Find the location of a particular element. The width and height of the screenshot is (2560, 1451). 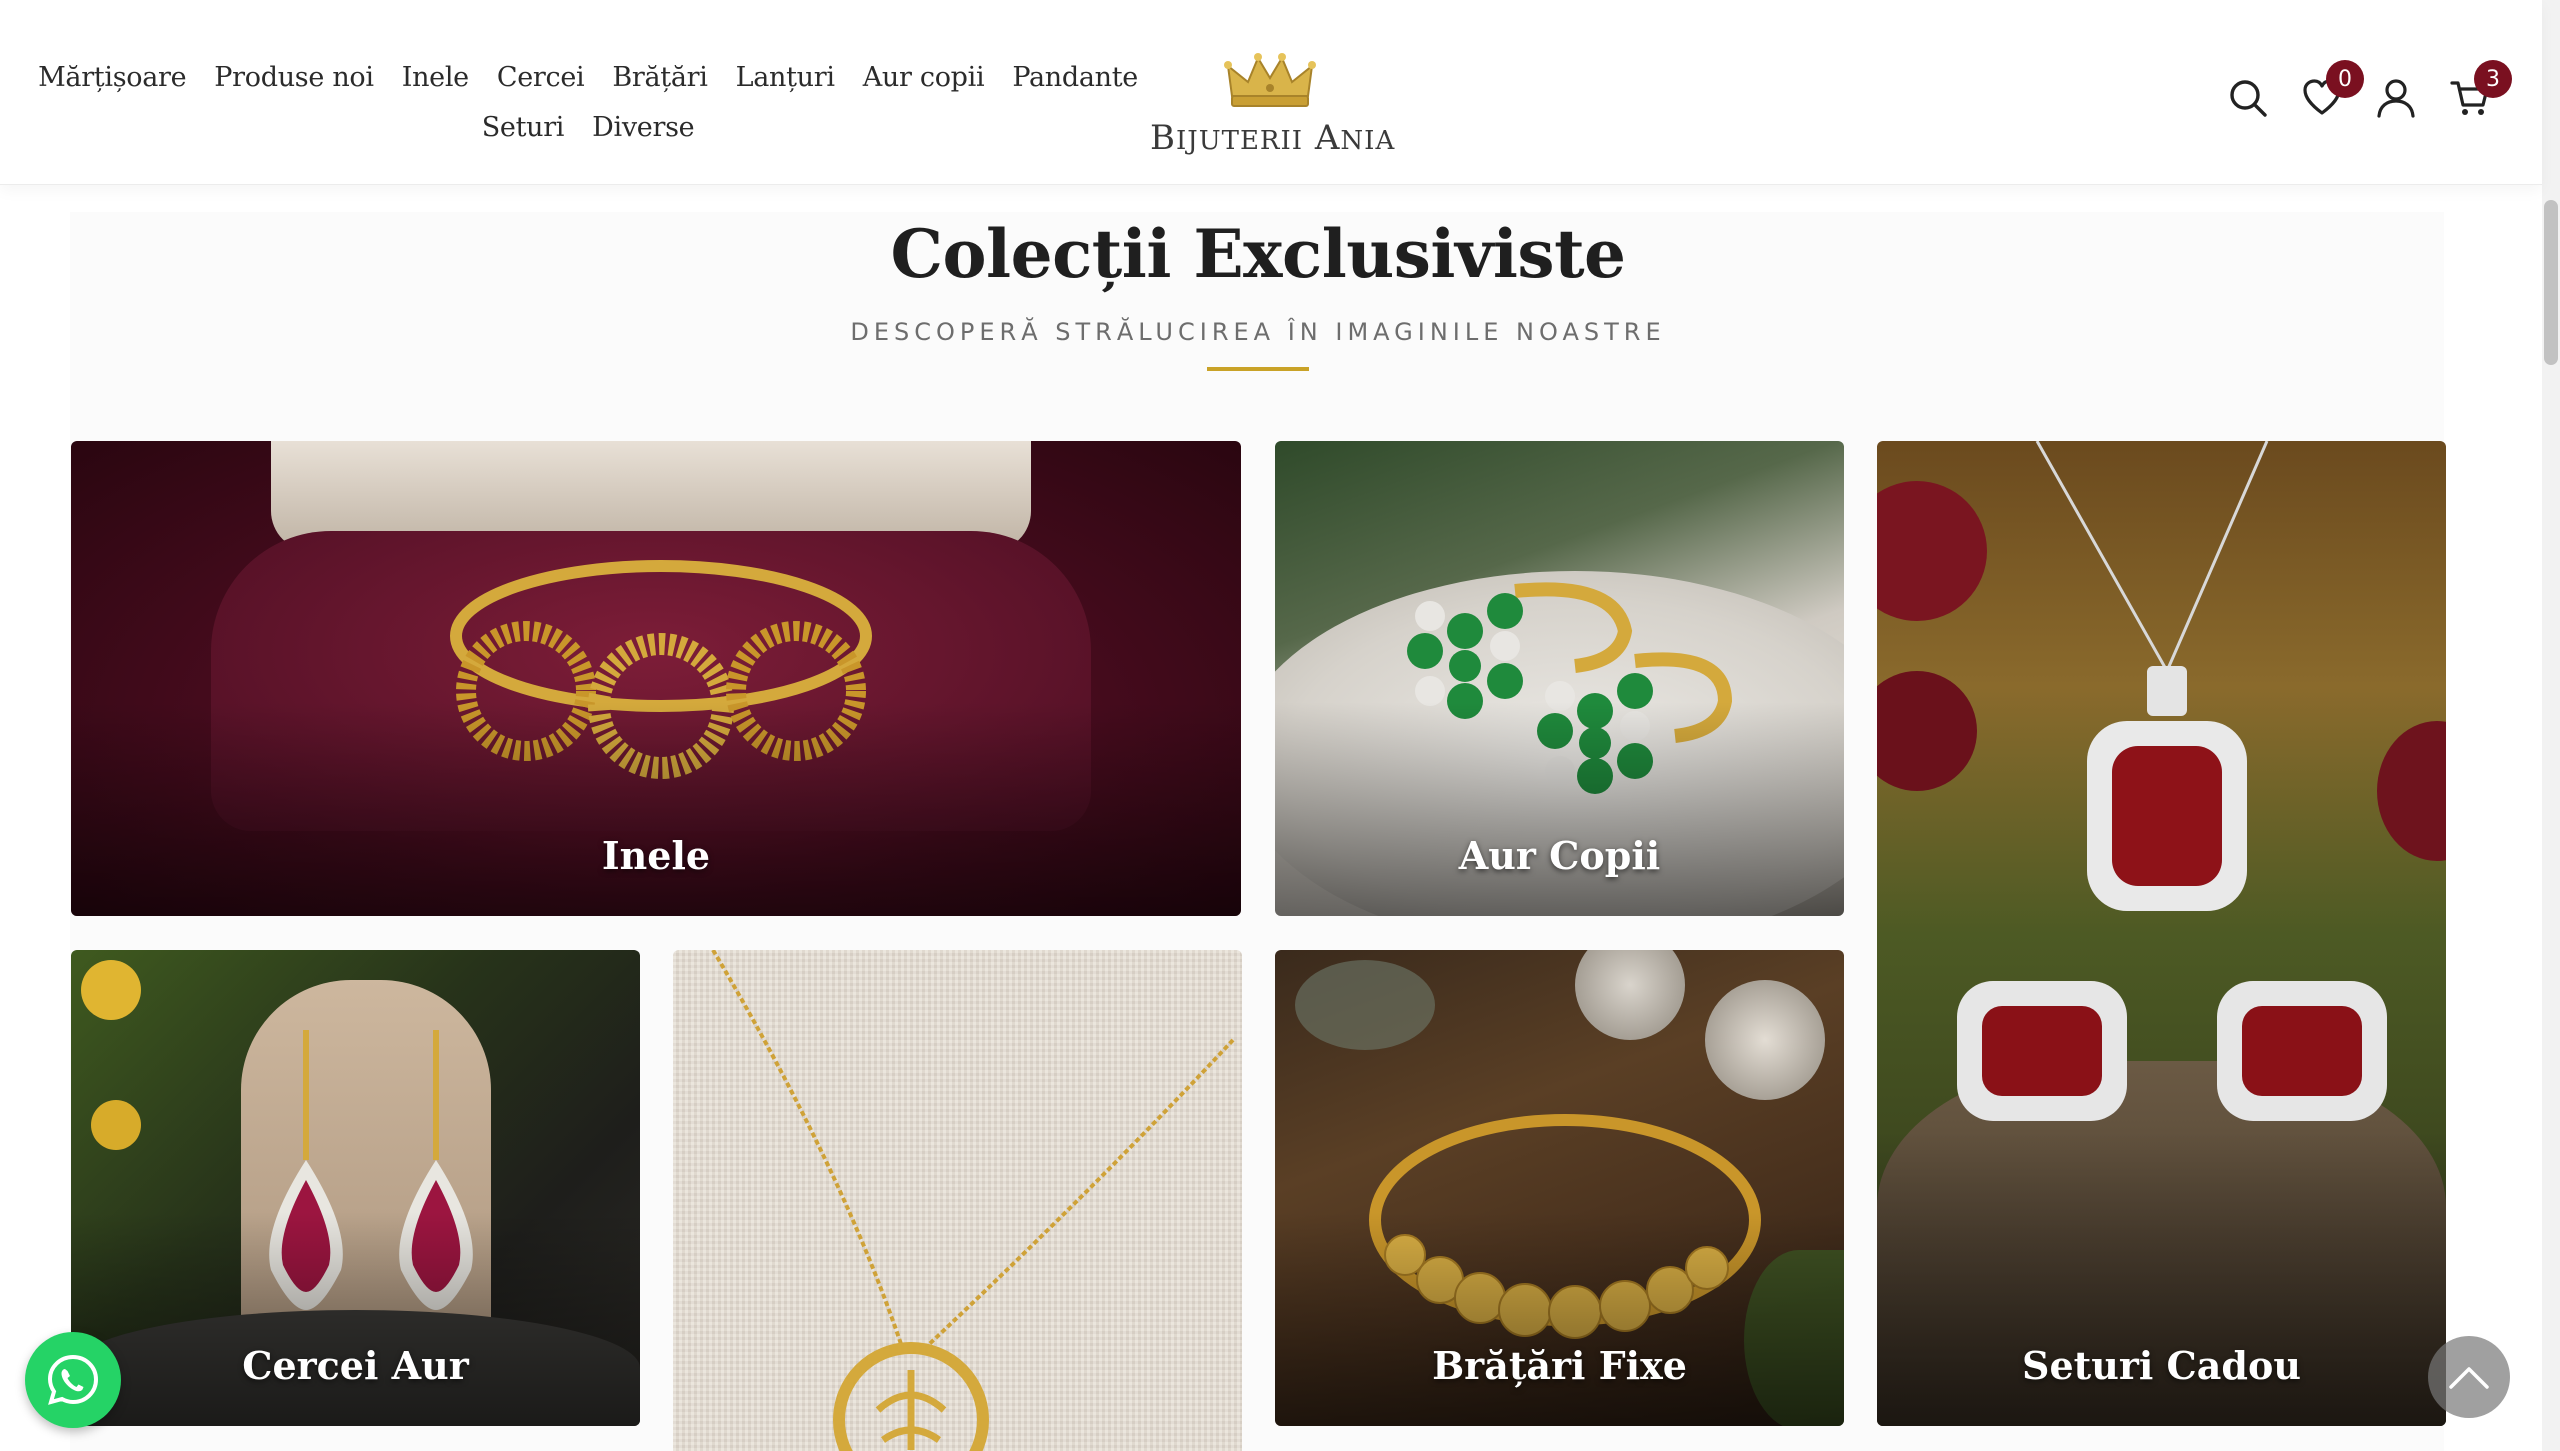

crown-icon is located at coordinates (1270, 80).